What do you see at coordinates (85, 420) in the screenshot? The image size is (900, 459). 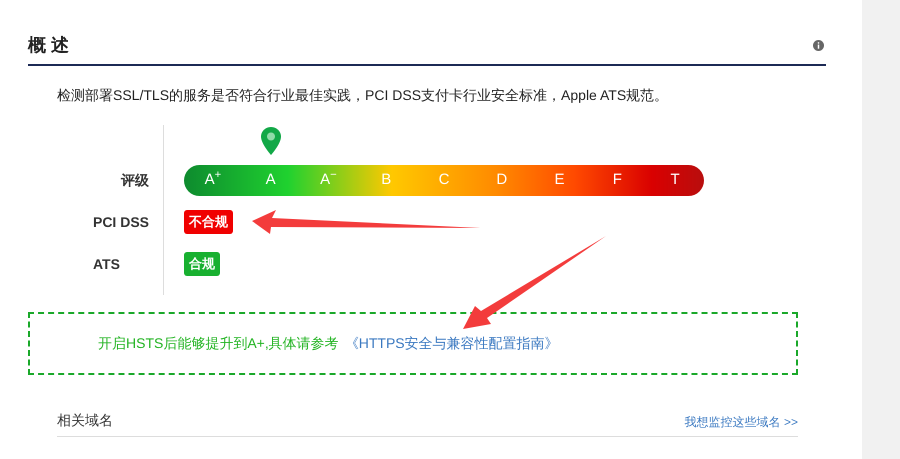 I see `related-domains-title: 相关域名` at bounding box center [85, 420].